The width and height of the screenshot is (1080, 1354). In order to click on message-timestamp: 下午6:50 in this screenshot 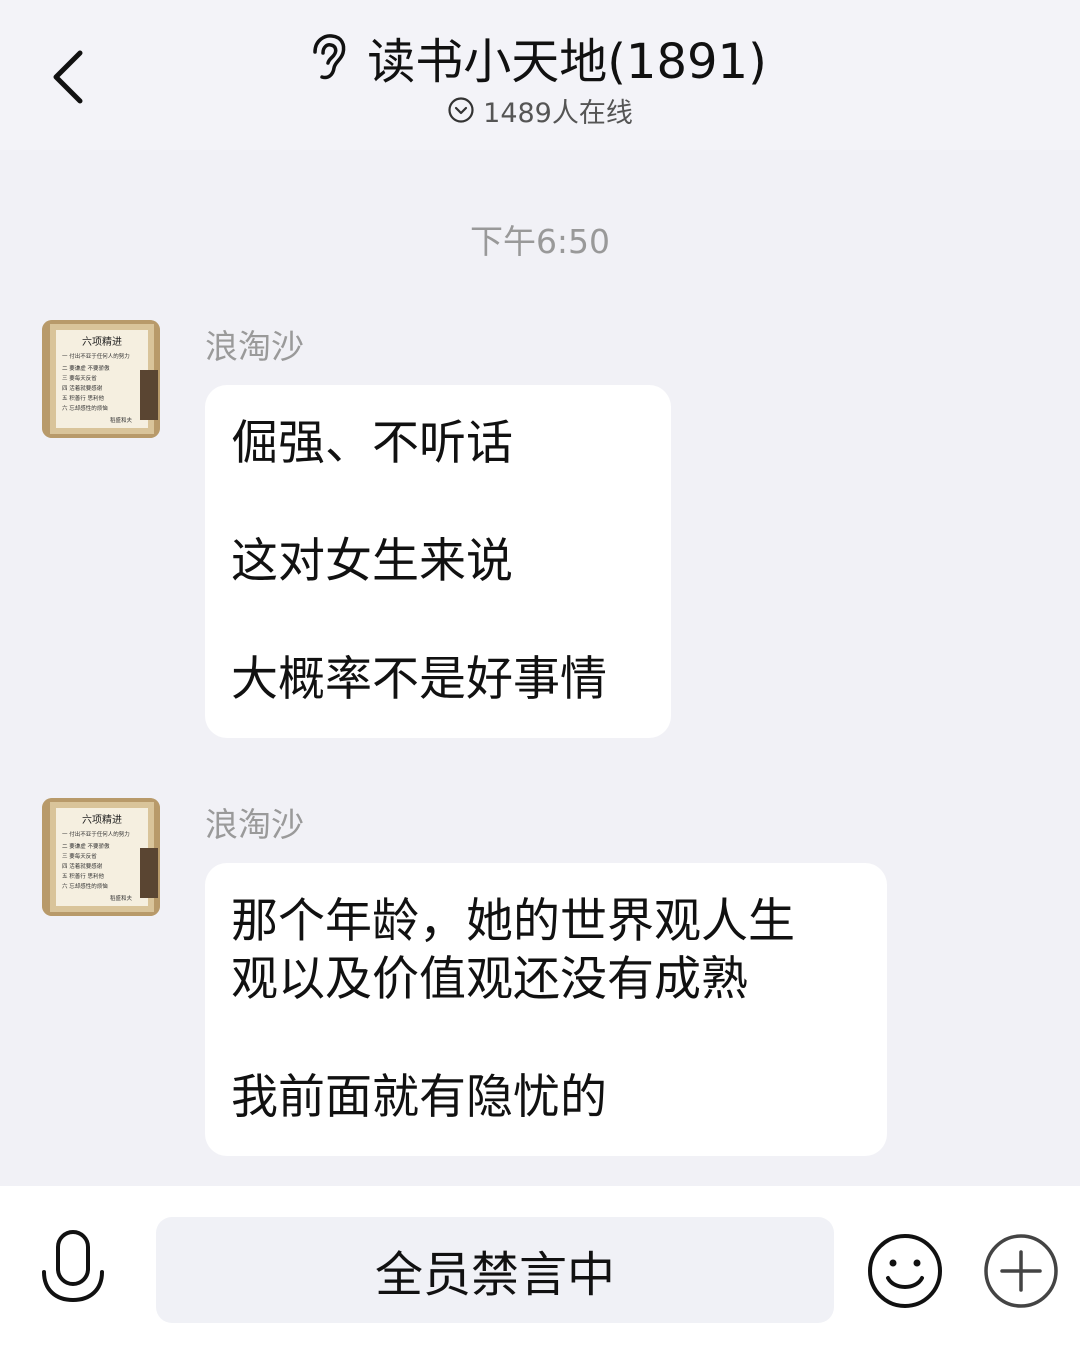, I will do `click(540, 241)`.